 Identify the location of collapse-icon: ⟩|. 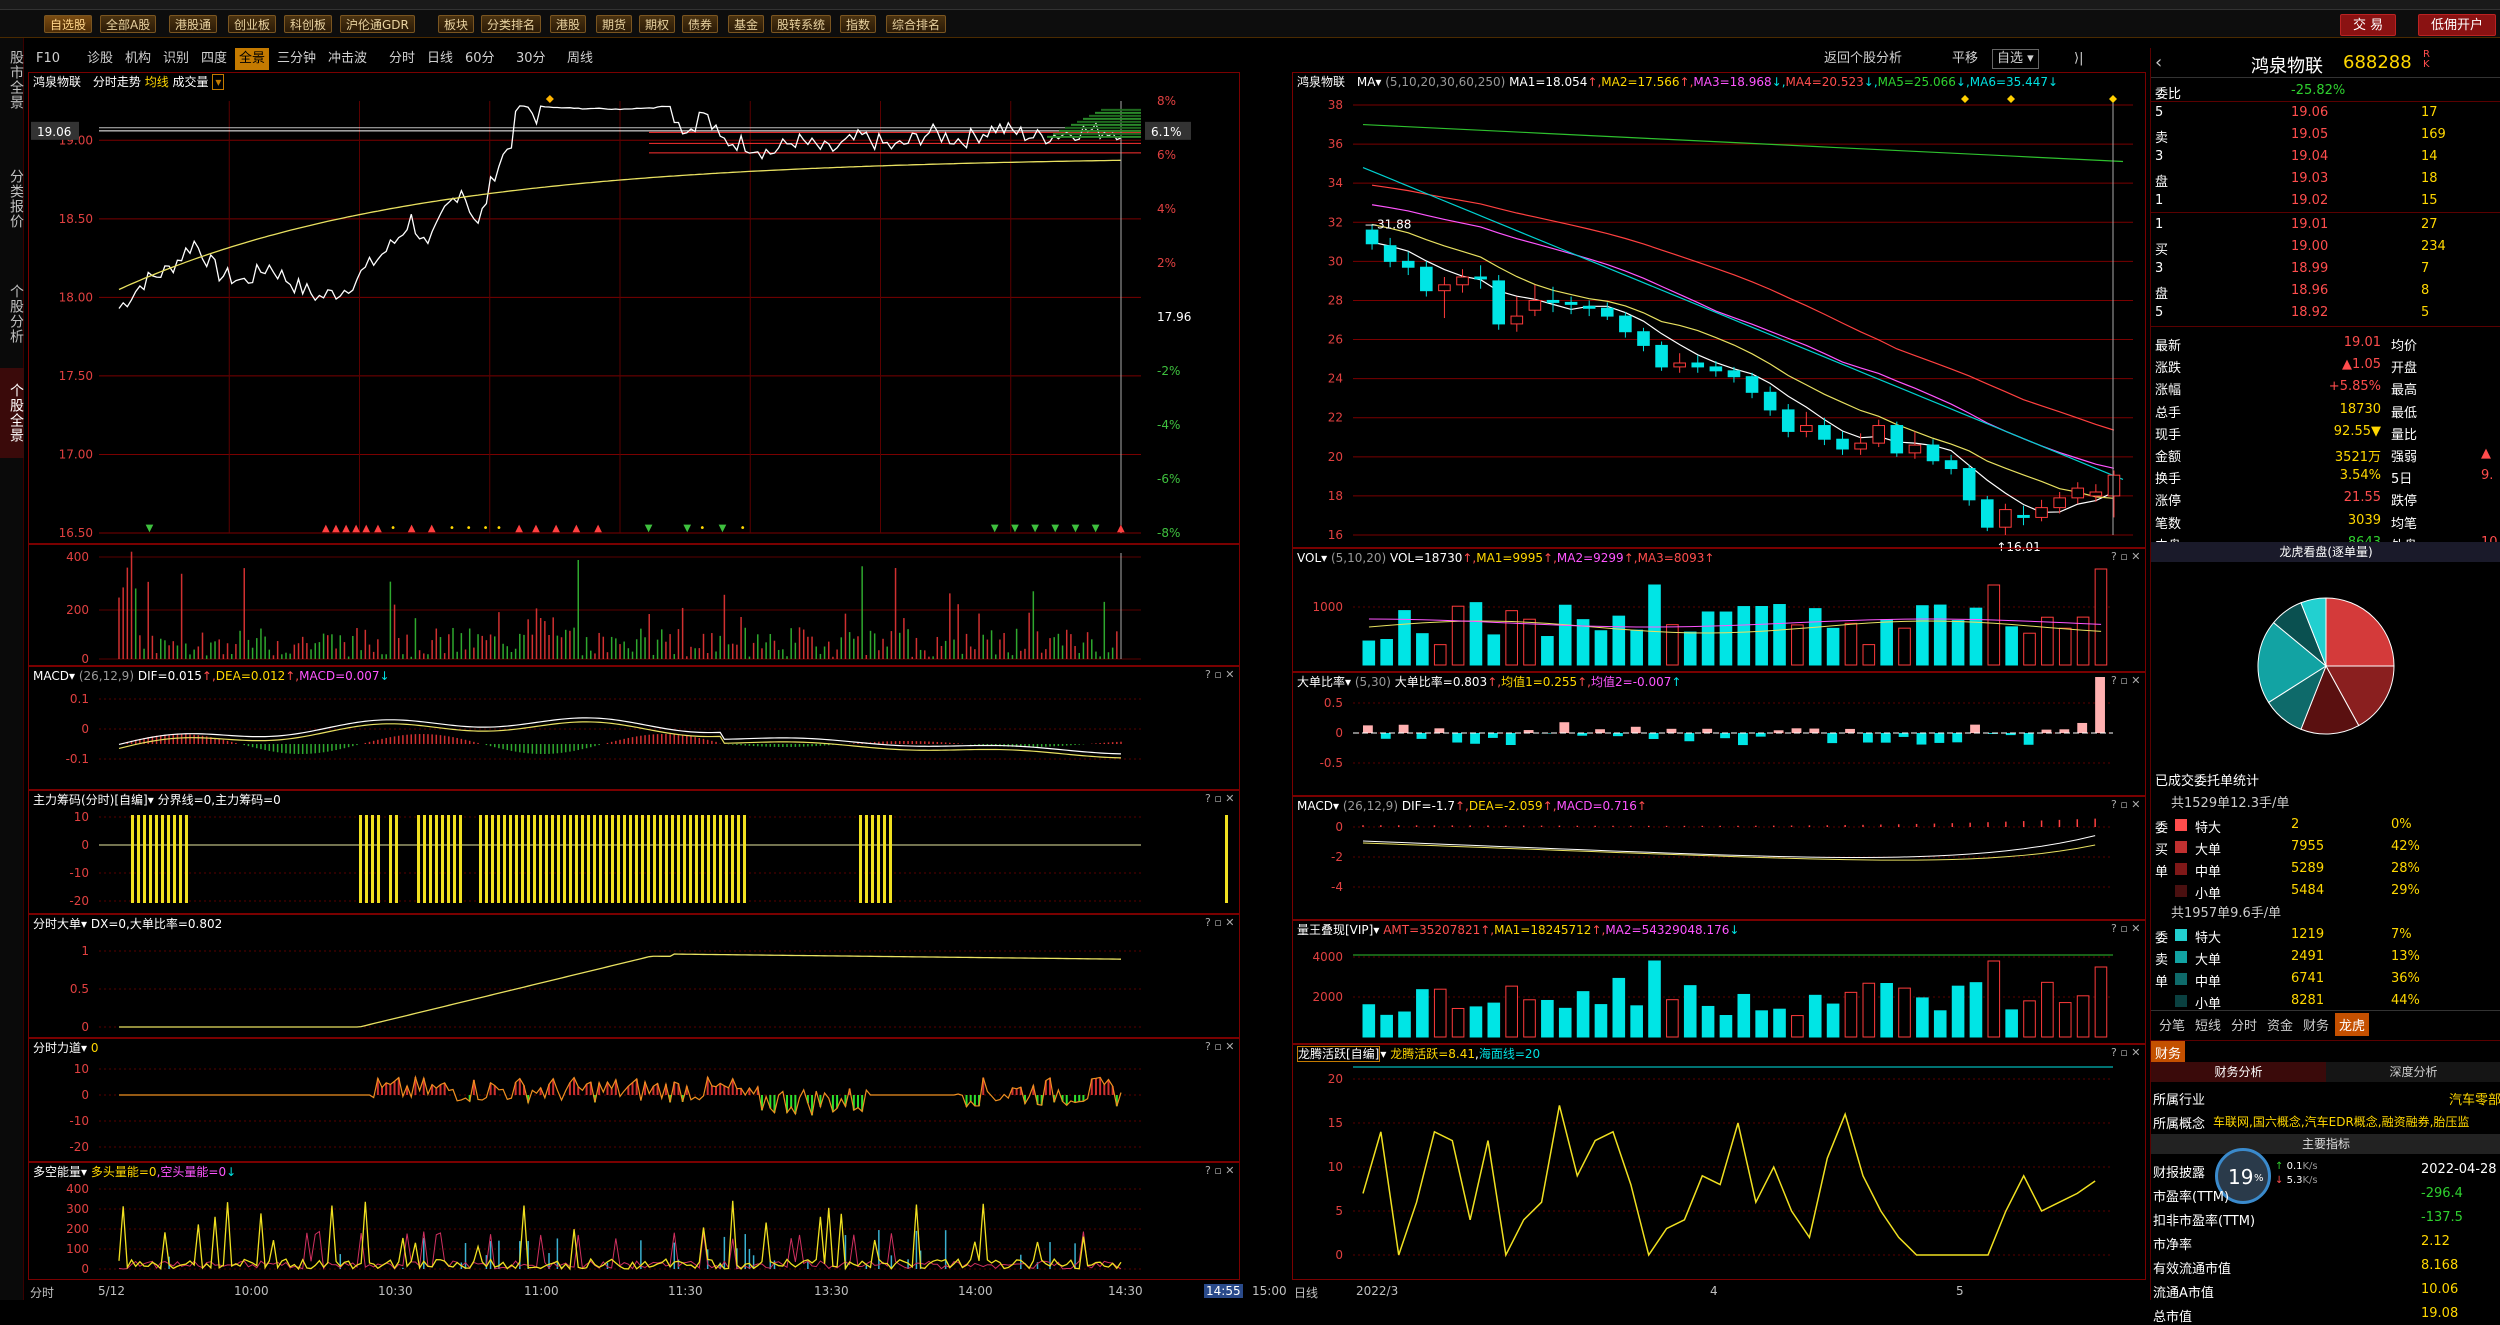
(2078, 59).